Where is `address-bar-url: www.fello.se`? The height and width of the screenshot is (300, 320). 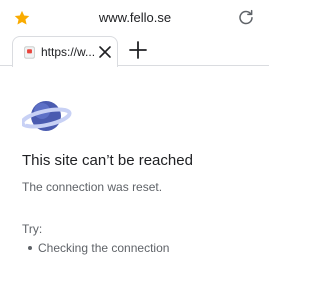
address-bar-url: www.fello.se is located at coordinates (135, 17).